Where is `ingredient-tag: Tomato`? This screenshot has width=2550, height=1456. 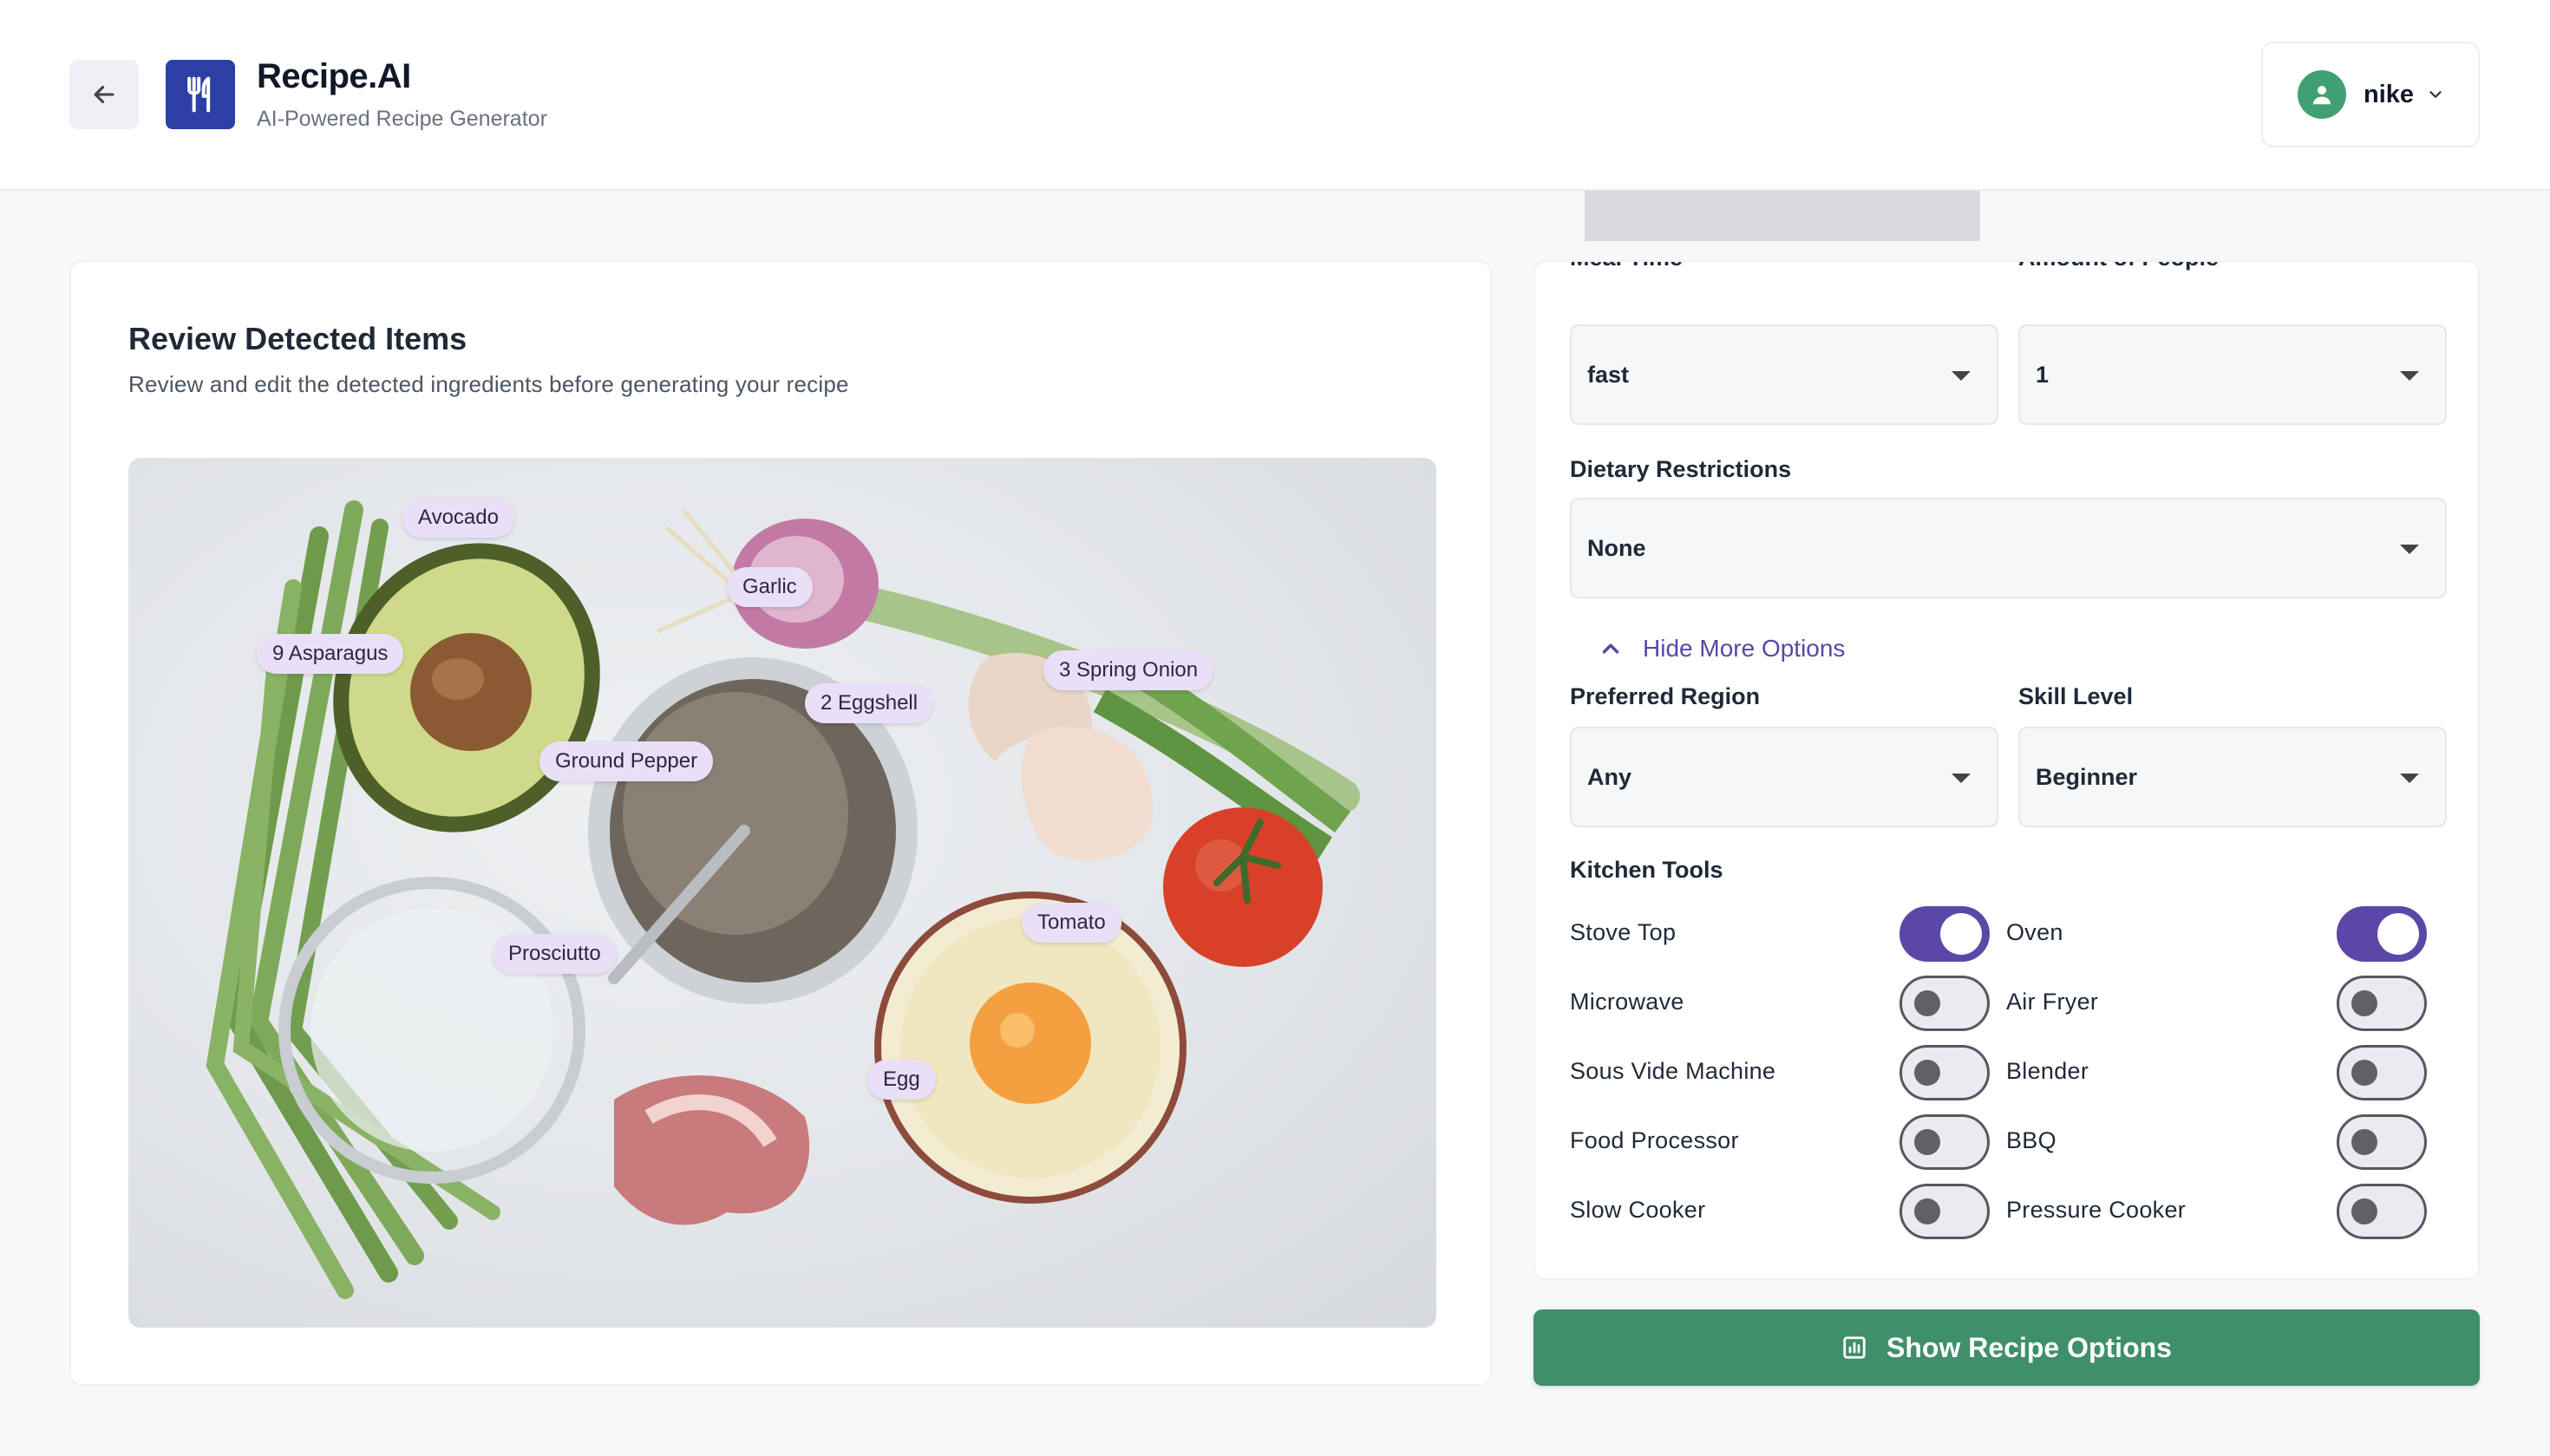 ingredient-tag: Tomato is located at coordinates (1071, 923).